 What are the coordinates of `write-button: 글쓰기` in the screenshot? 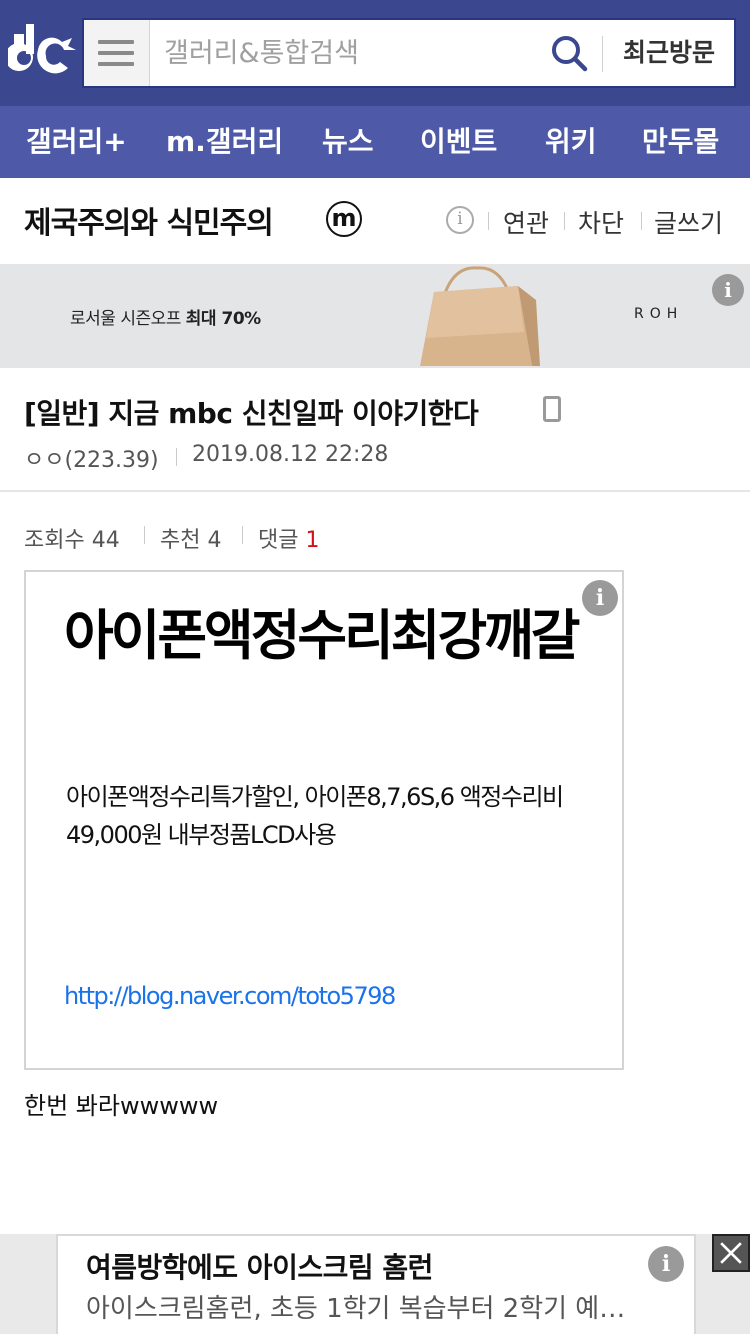 It's located at (688, 222).